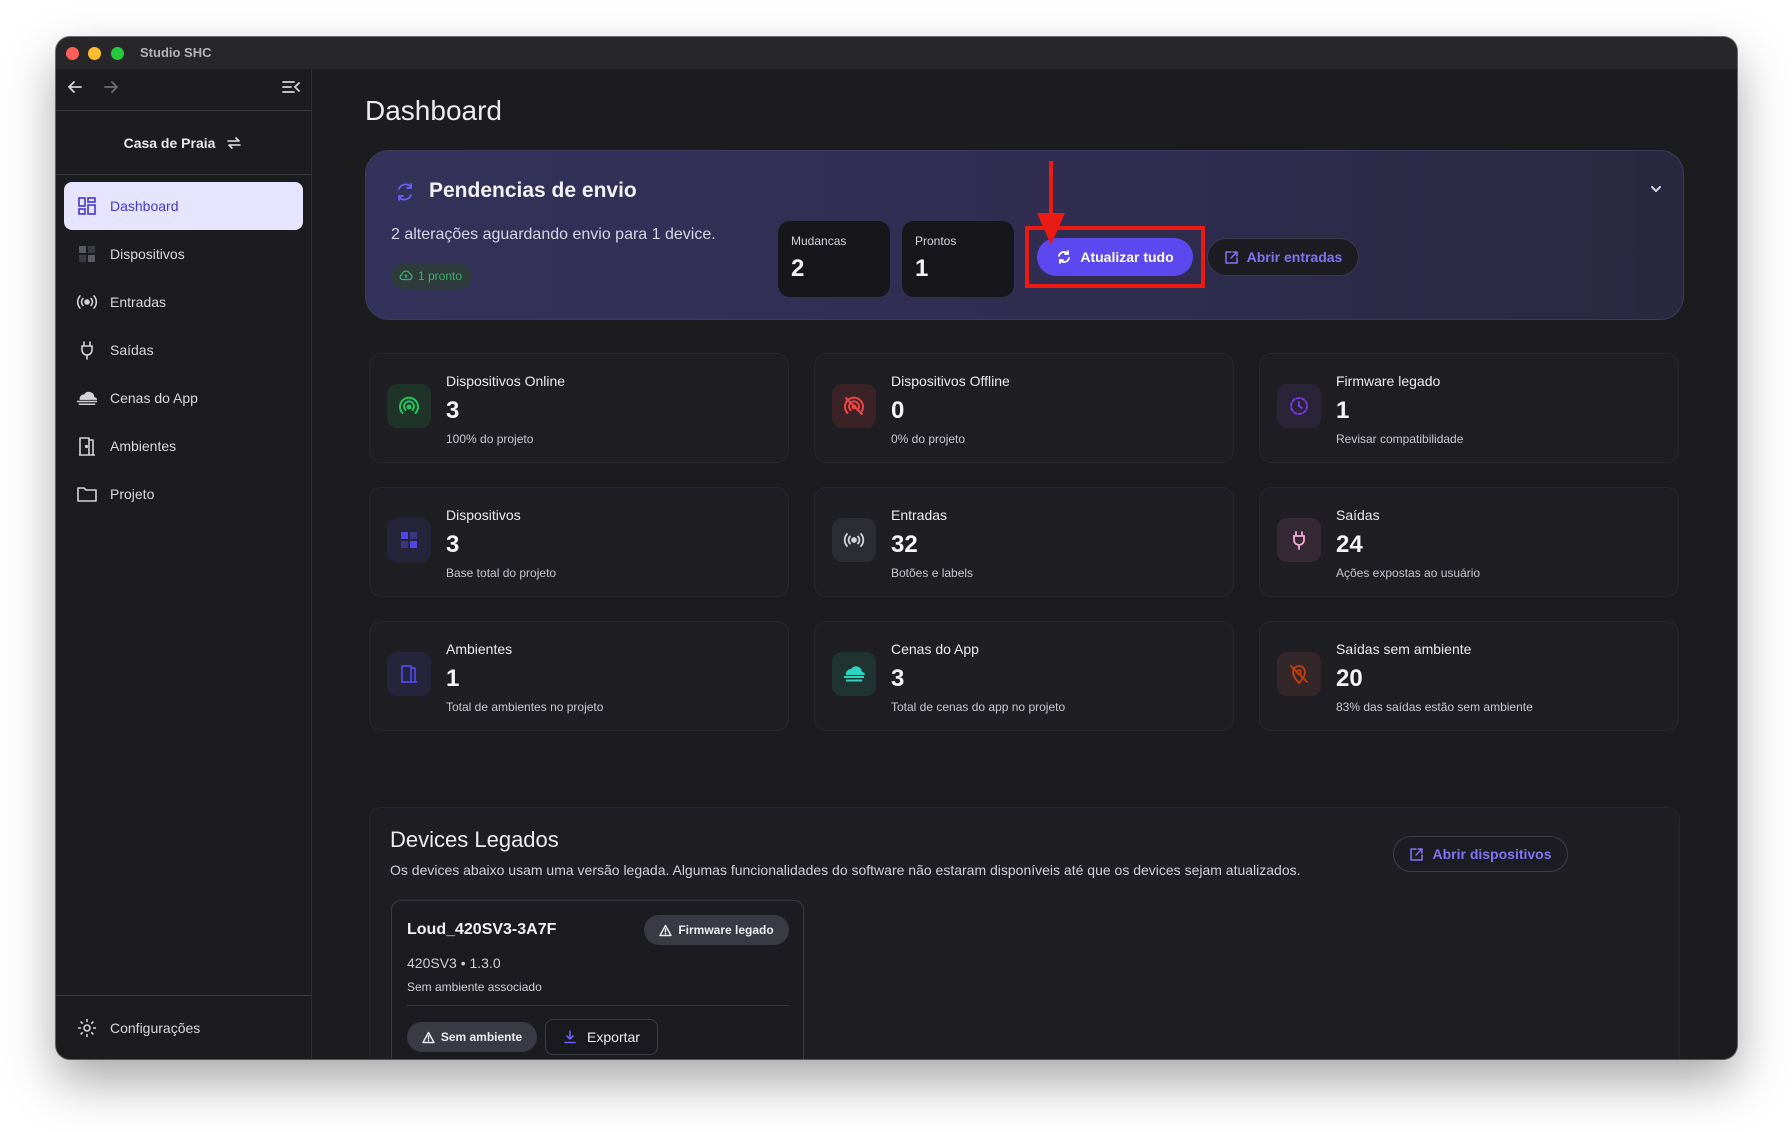 The height and width of the screenshot is (1132, 1792). Describe the element at coordinates (1656, 189) in the screenshot. I see `chevron-down-icon` at that location.